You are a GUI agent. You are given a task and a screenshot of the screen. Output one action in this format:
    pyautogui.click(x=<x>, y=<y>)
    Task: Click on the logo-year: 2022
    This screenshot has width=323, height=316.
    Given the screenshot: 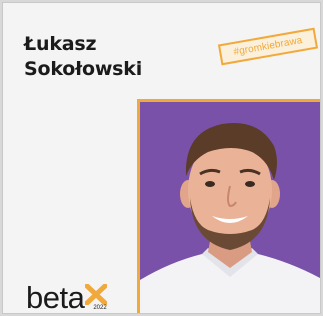 What is the action you would take?
    pyautogui.click(x=100, y=308)
    